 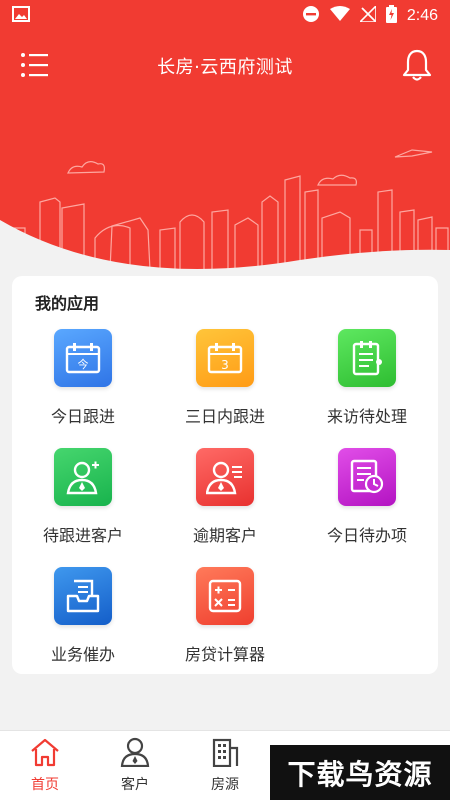 What do you see at coordinates (225, 508) in the screenshot?
I see `app-overdue-customers: 逾期客户` at bounding box center [225, 508].